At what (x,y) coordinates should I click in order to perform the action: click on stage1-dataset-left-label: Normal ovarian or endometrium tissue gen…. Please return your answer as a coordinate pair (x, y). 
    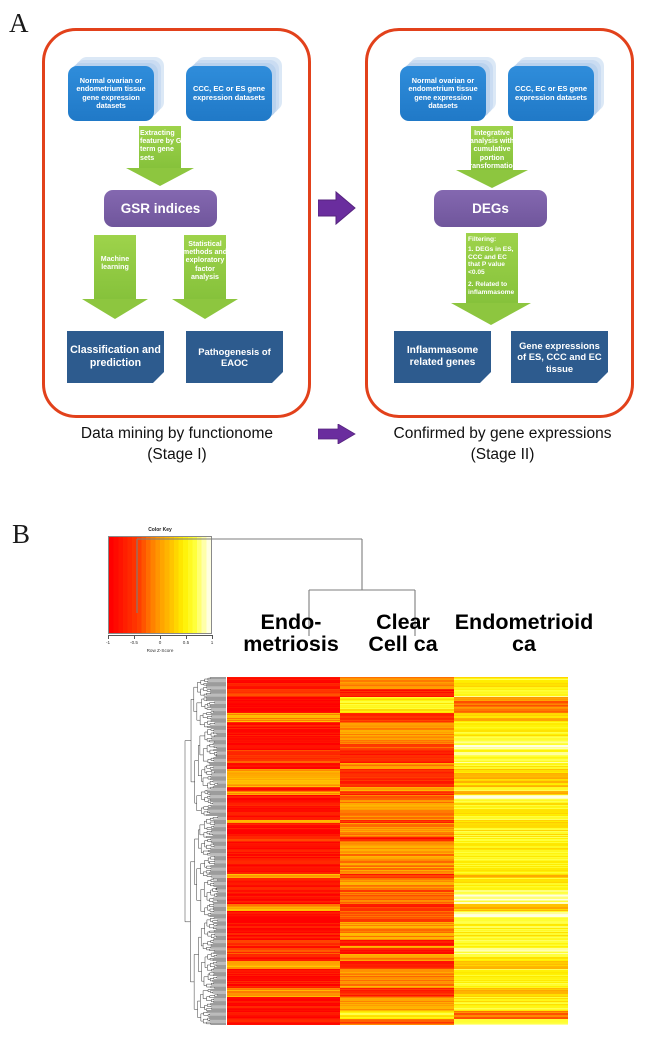
    Looking at the image, I should click on (111, 93).